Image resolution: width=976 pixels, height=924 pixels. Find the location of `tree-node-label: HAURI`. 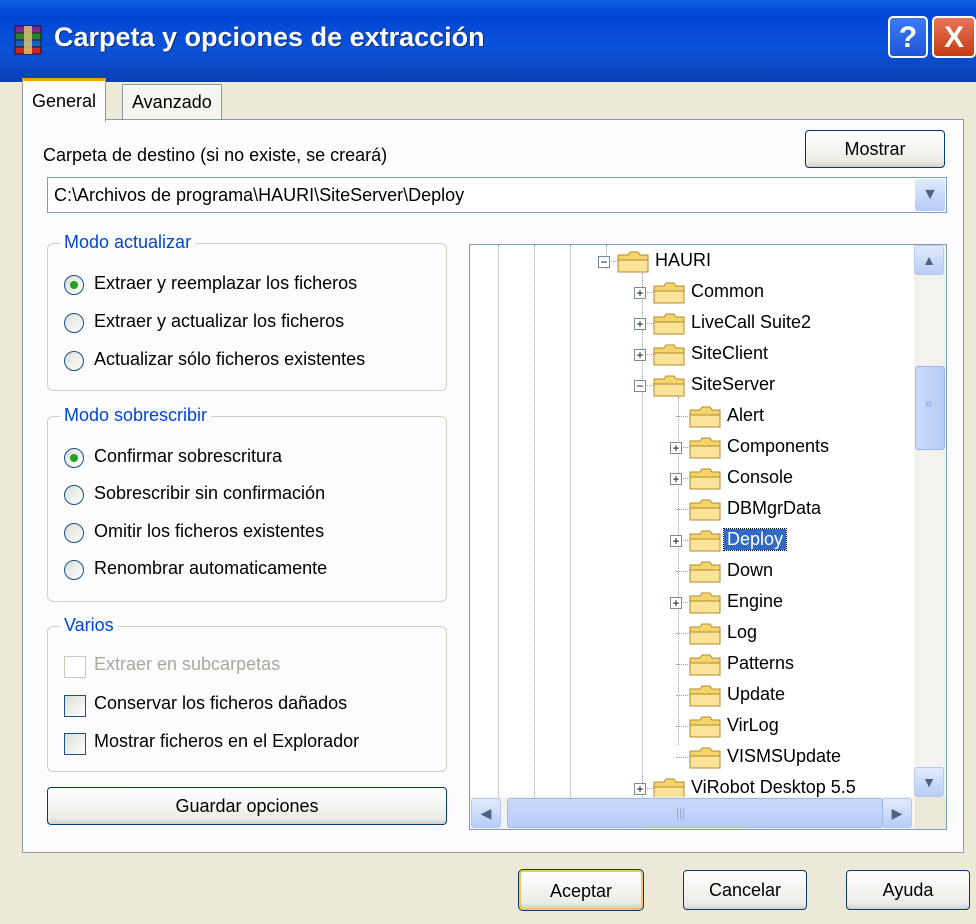

tree-node-label: HAURI is located at coordinates (683, 260).